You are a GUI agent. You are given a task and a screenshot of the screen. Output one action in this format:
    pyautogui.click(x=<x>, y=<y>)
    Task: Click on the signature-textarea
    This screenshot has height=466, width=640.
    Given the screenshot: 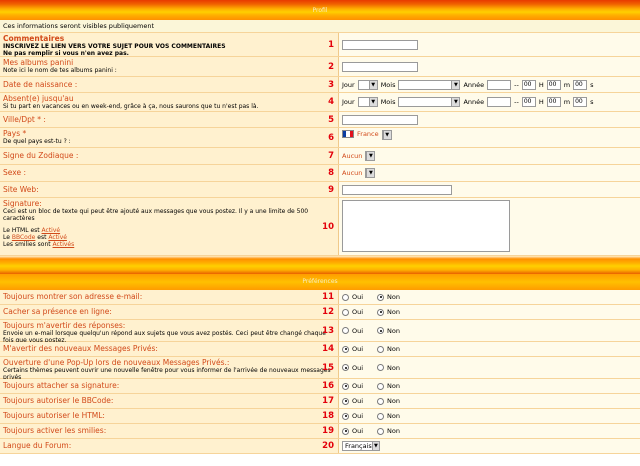 What is the action you would take?
    pyautogui.click(x=426, y=226)
    